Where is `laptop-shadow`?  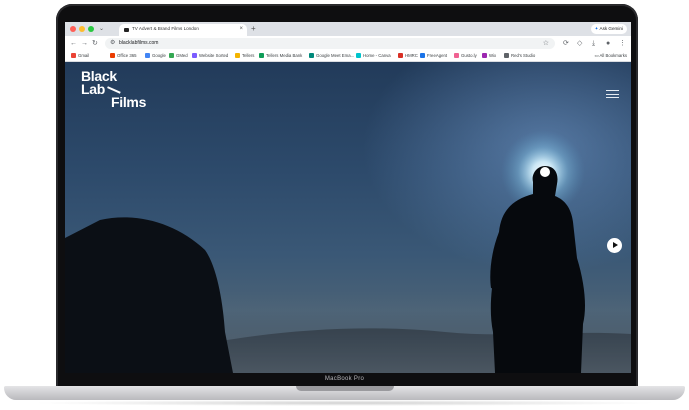
laptop-shadow is located at coordinates (344, 403).